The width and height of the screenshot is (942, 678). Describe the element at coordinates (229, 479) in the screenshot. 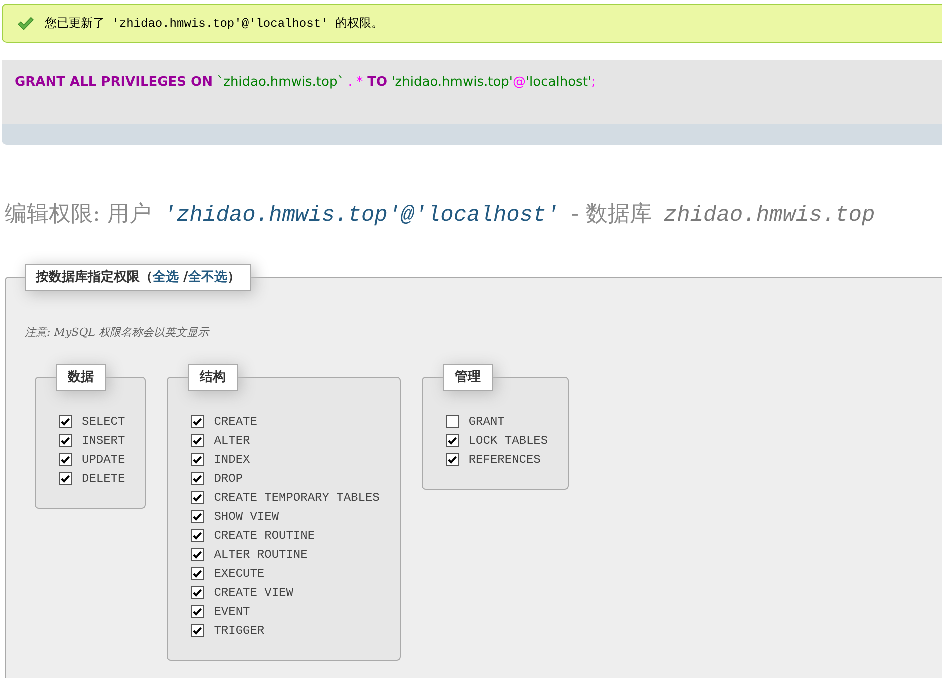

I see `privilege-label: DROP` at that location.